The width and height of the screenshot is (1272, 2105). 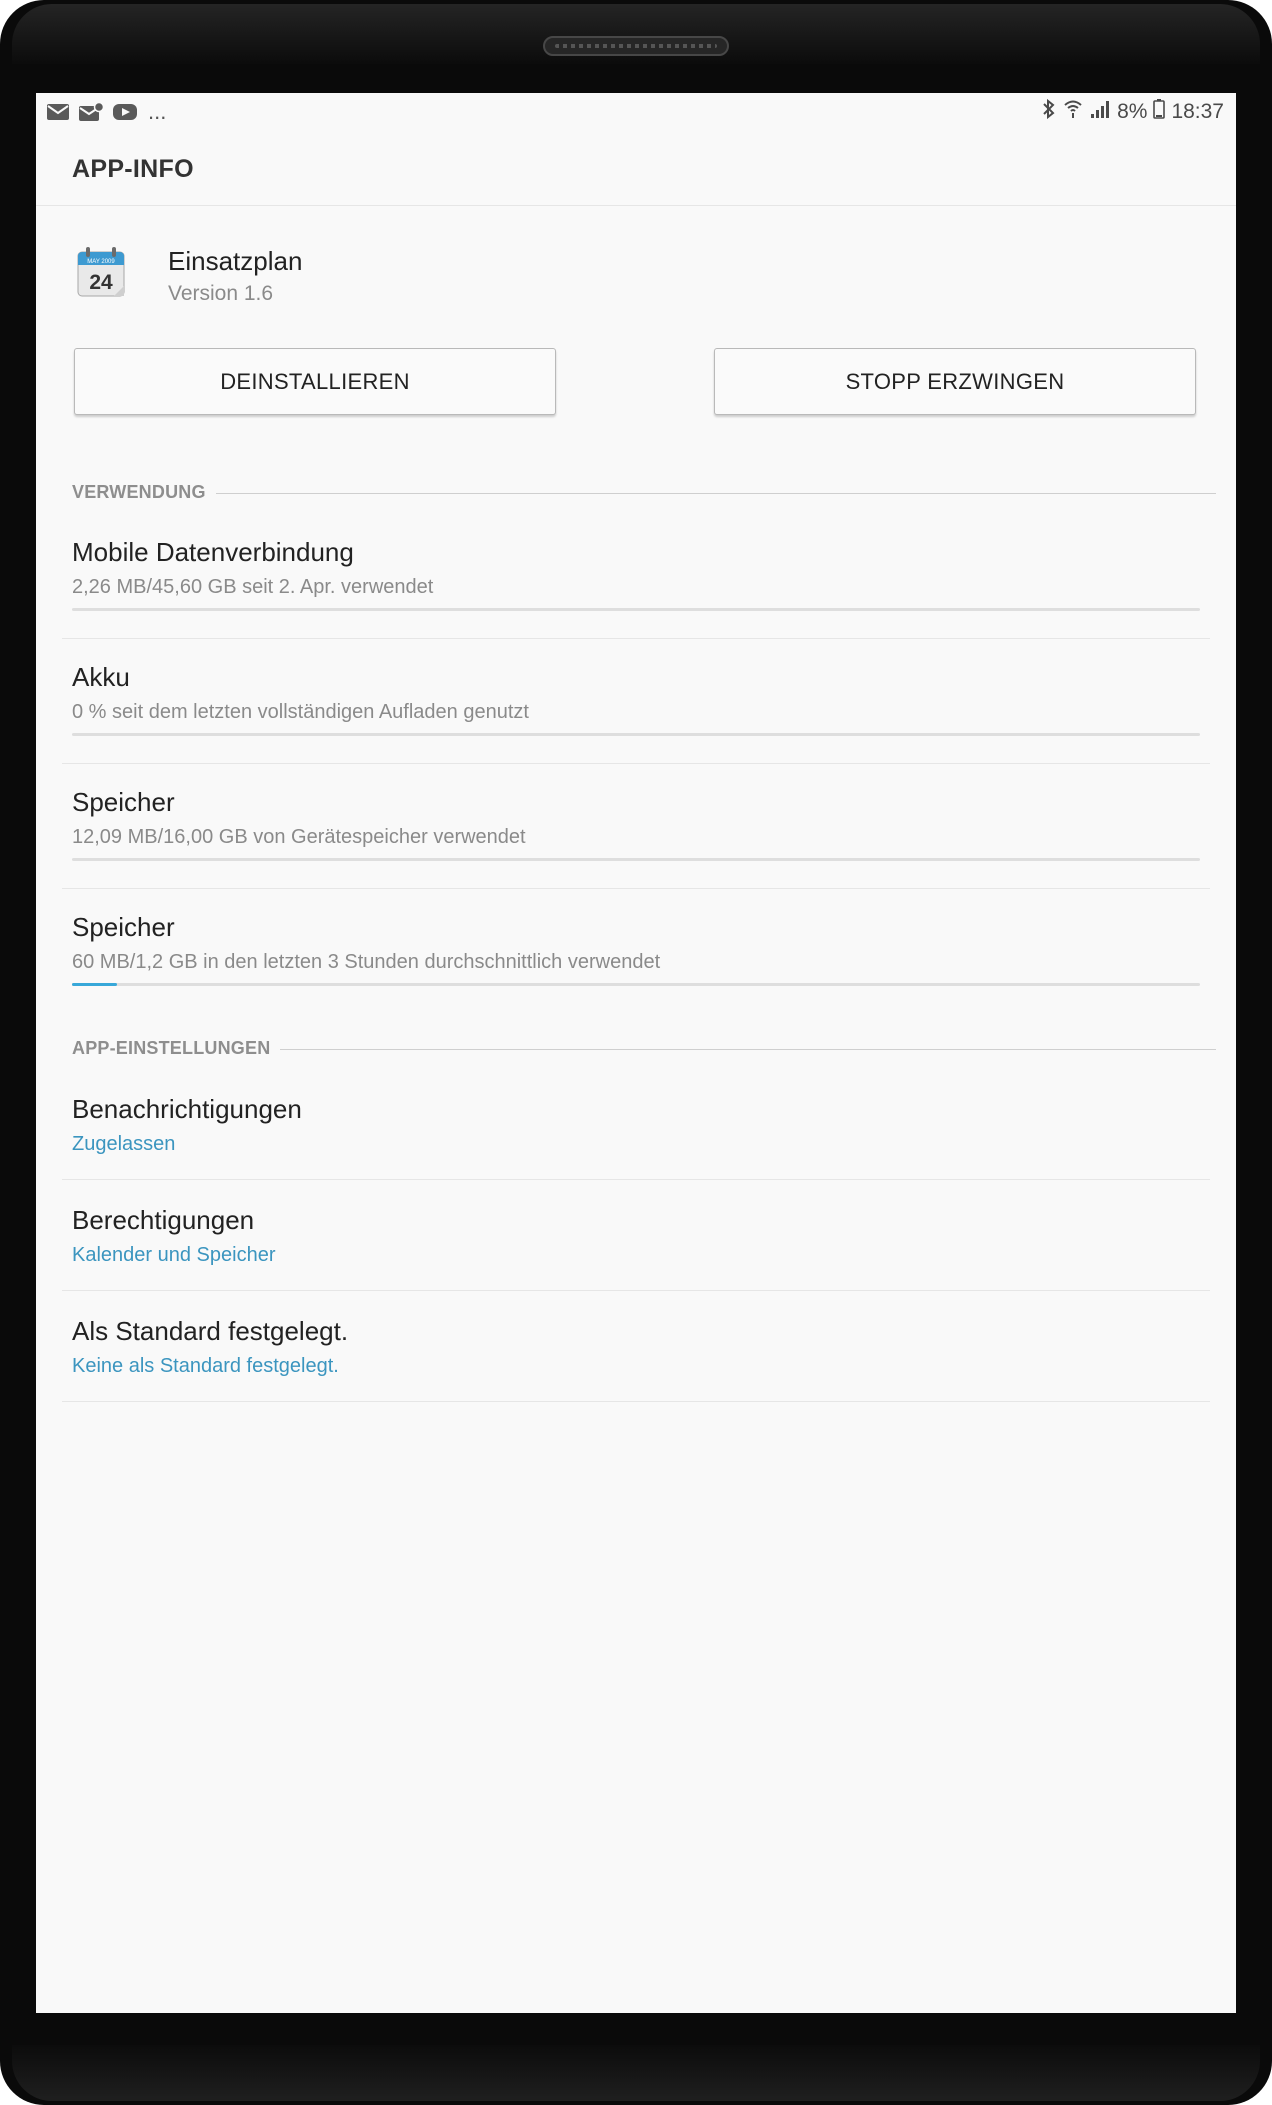 What do you see at coordinates (205, 1366) in the screenshot?
I see `item-subtitle: Keine als Standard festgelegt.` at bounding box center [205, 1366].